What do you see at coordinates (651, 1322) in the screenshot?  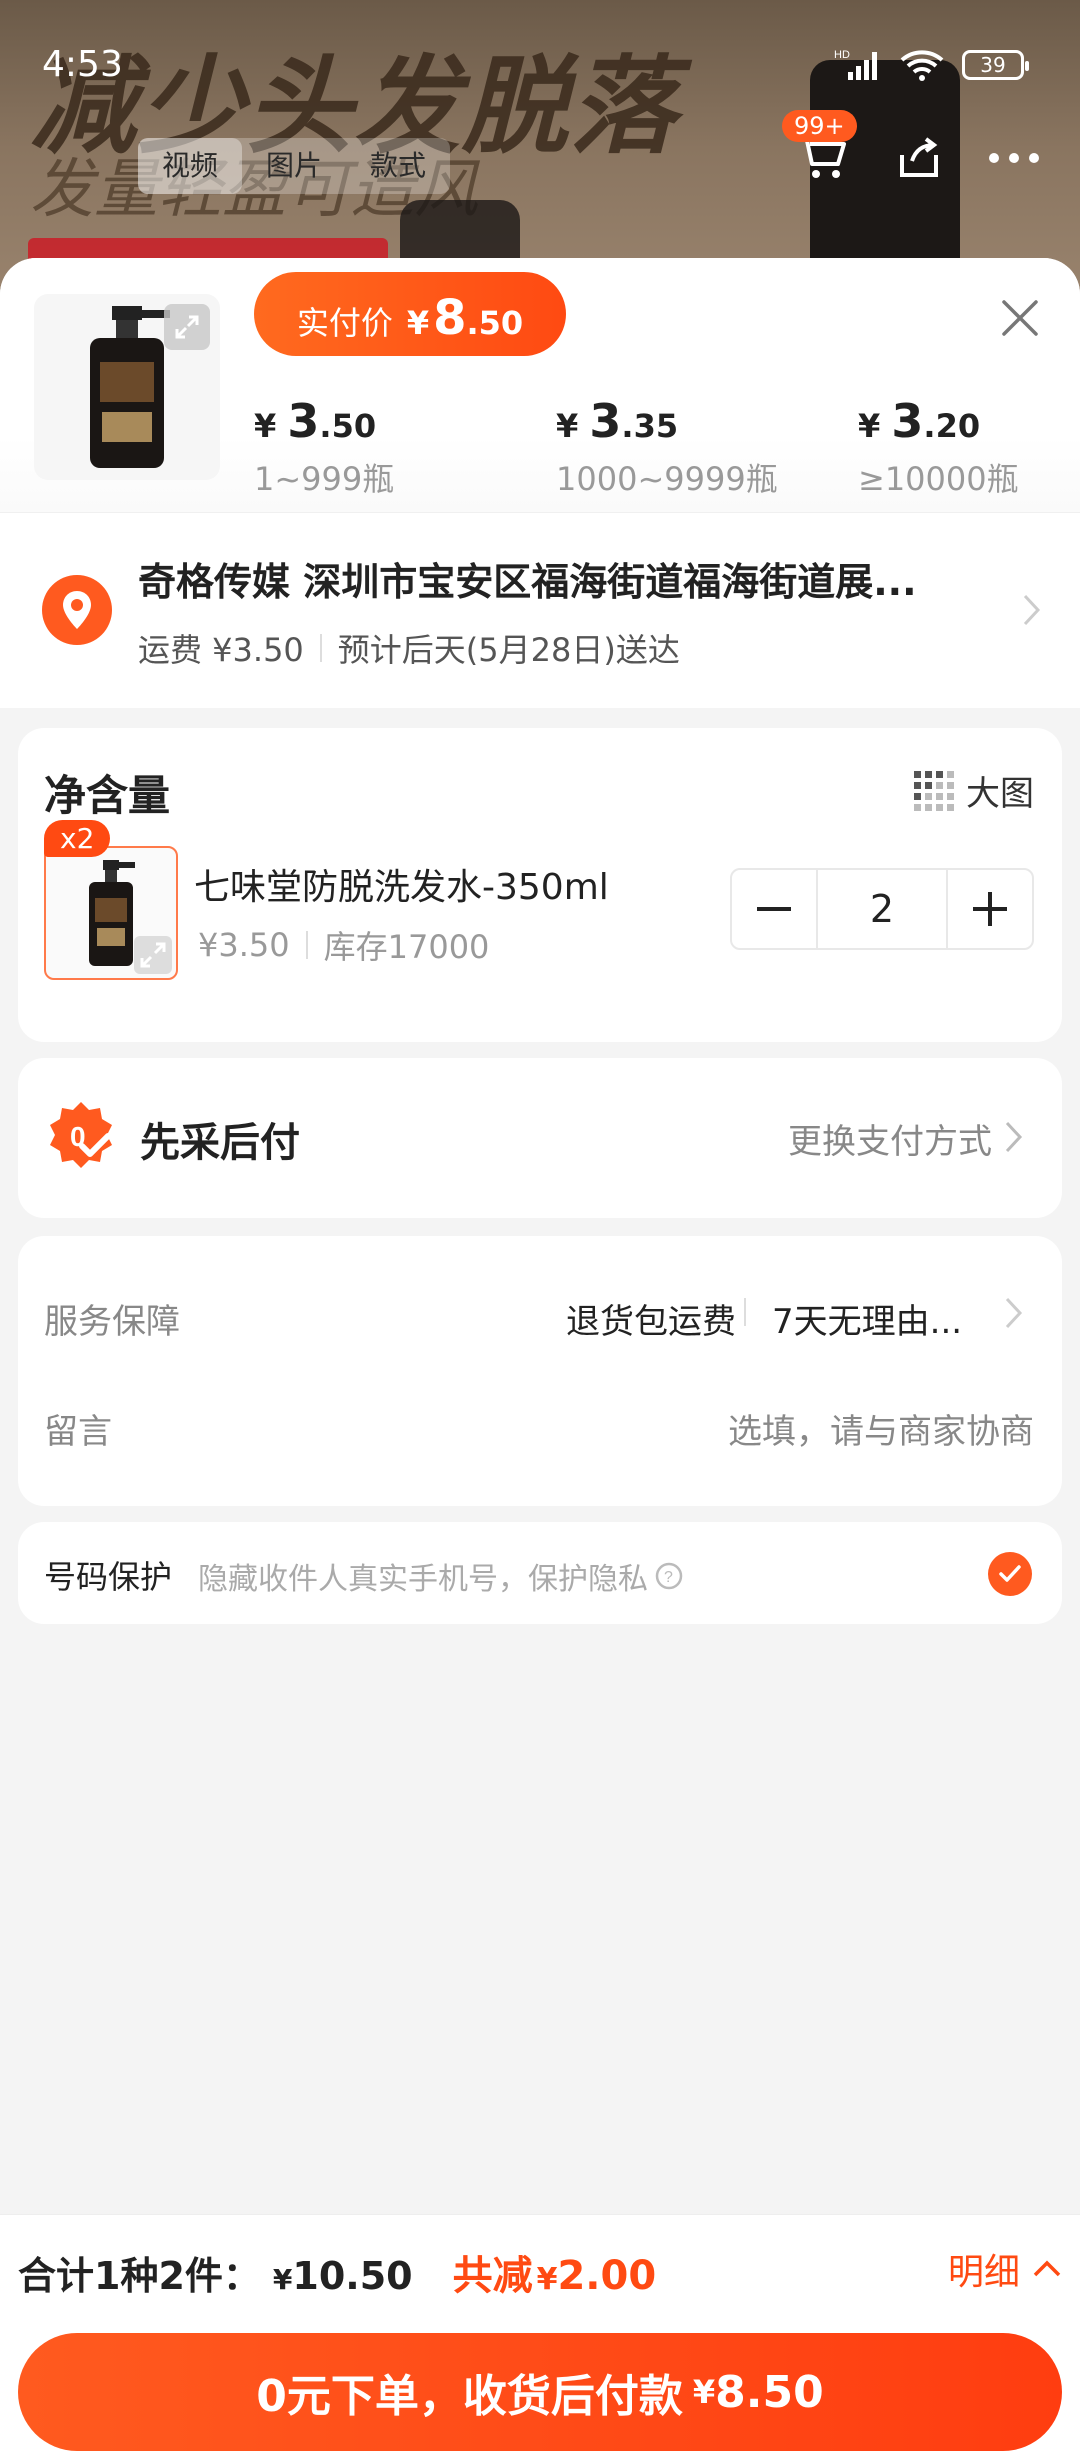 I see `service-free-return: 退货包运费` at bounding box center [651, 1322].